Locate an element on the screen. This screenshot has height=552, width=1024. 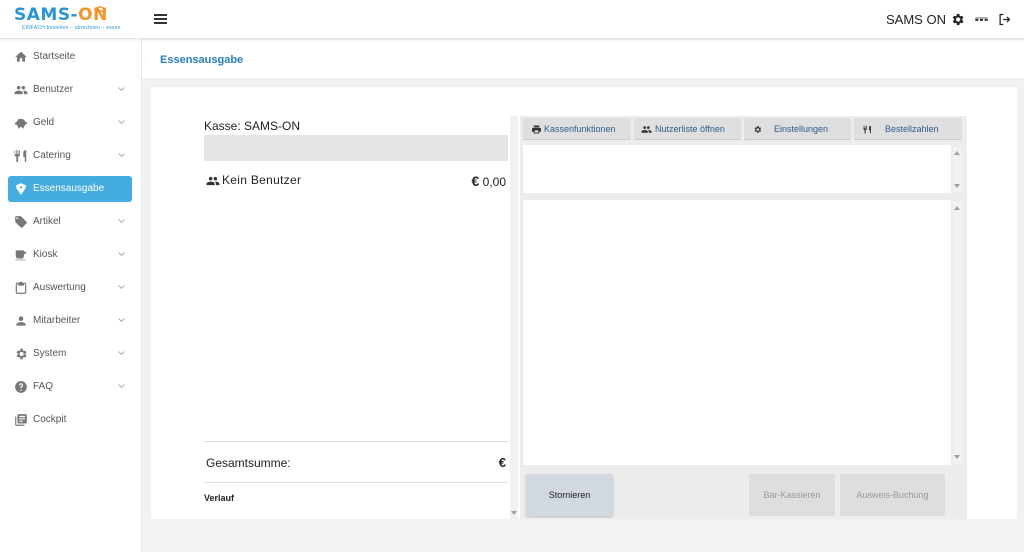
sidebar-item-label: System is located at coordinates (50, 353).